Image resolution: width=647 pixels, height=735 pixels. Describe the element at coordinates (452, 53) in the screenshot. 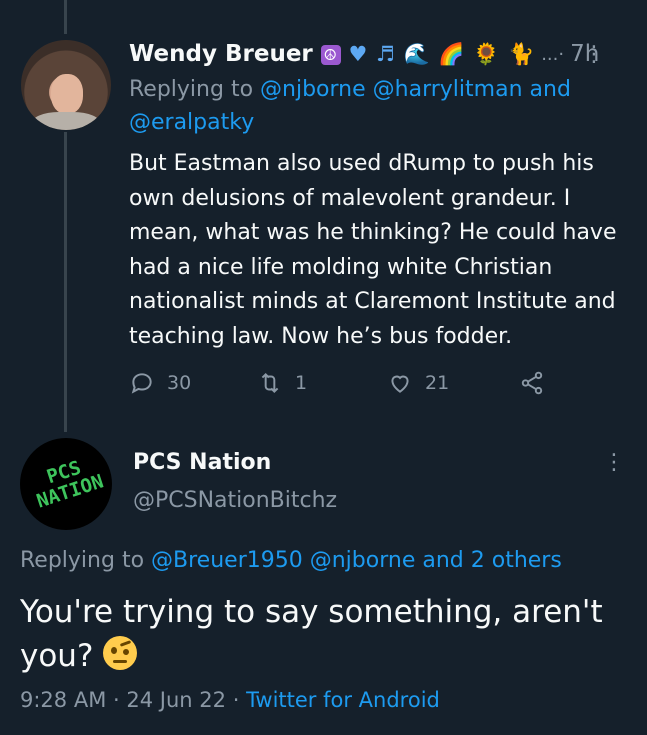

I see `rainbow-emoji: 🌈` at that location.